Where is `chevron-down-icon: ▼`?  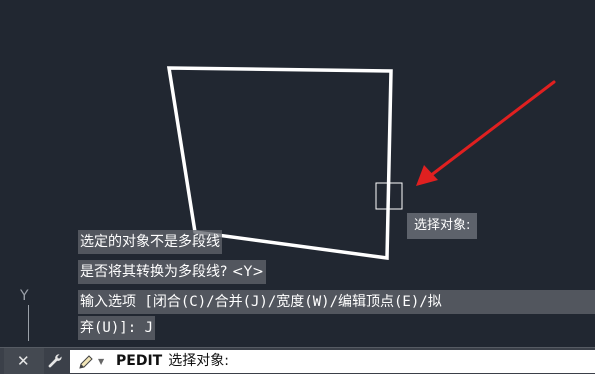 chevron-down-icon: ▼ is located at coordinates (101, 362).